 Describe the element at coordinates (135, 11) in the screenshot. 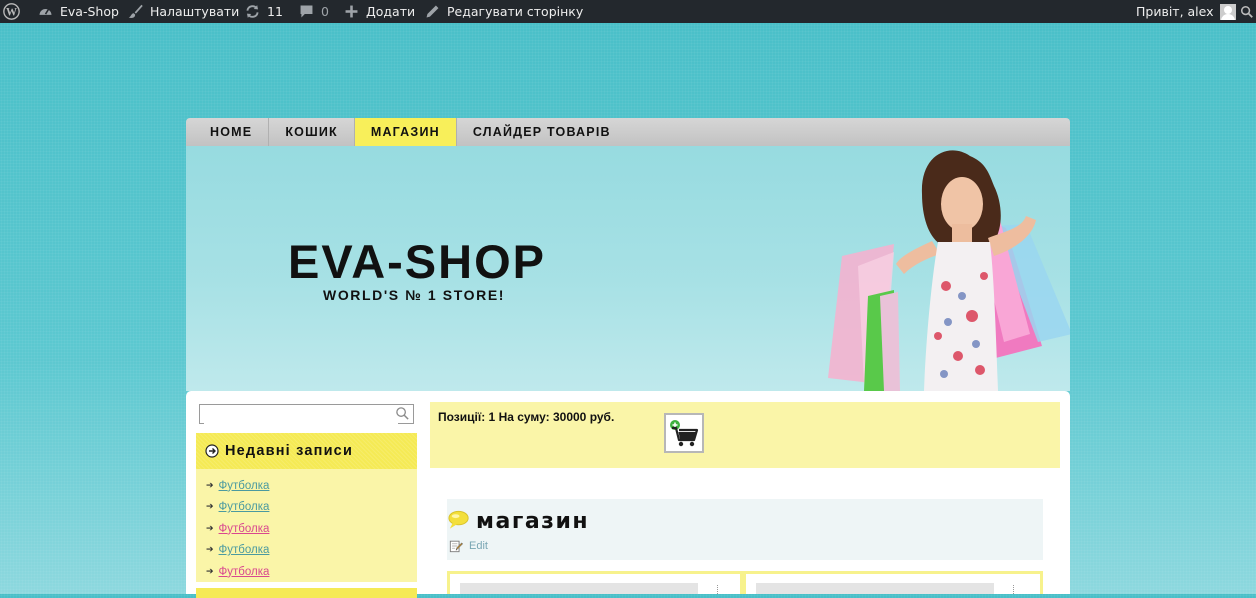

I see `brush-icon` at that location.